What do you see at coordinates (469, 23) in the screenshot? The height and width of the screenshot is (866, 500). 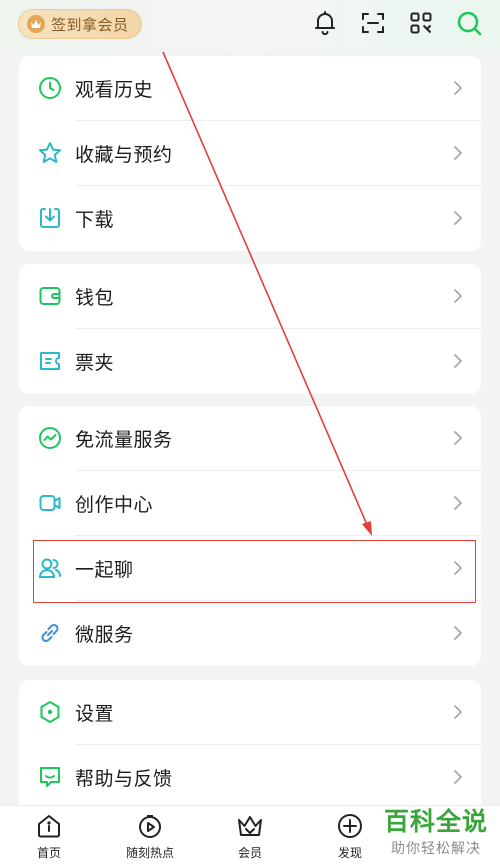 I see `search-icon` at bounding box center [469, 23].